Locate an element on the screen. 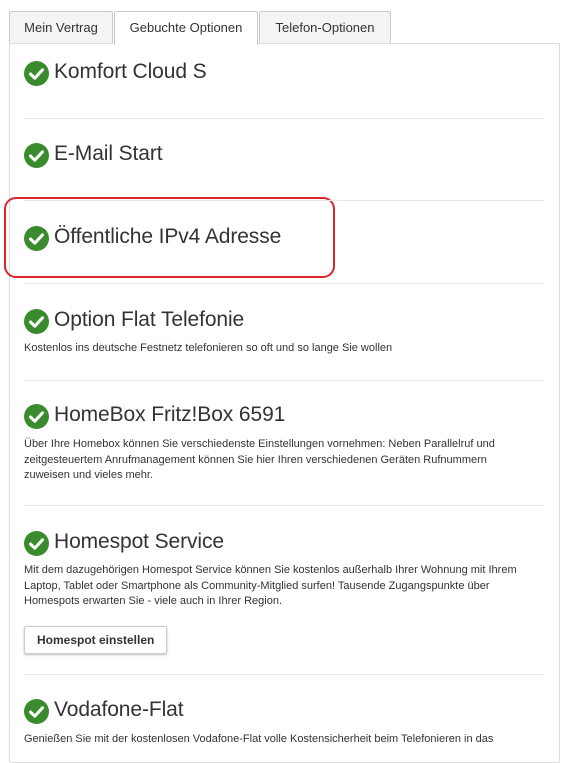 The width and height of the screenshot is (574, 763). option-title: Homespot Service is located at coordinates (139, 541).